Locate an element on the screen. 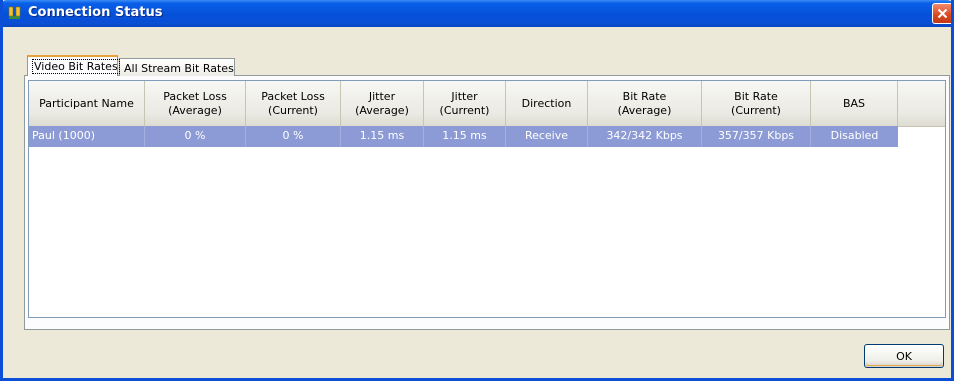  cell-packet-loss-current: 0 % is located at coordinates (293, 136).